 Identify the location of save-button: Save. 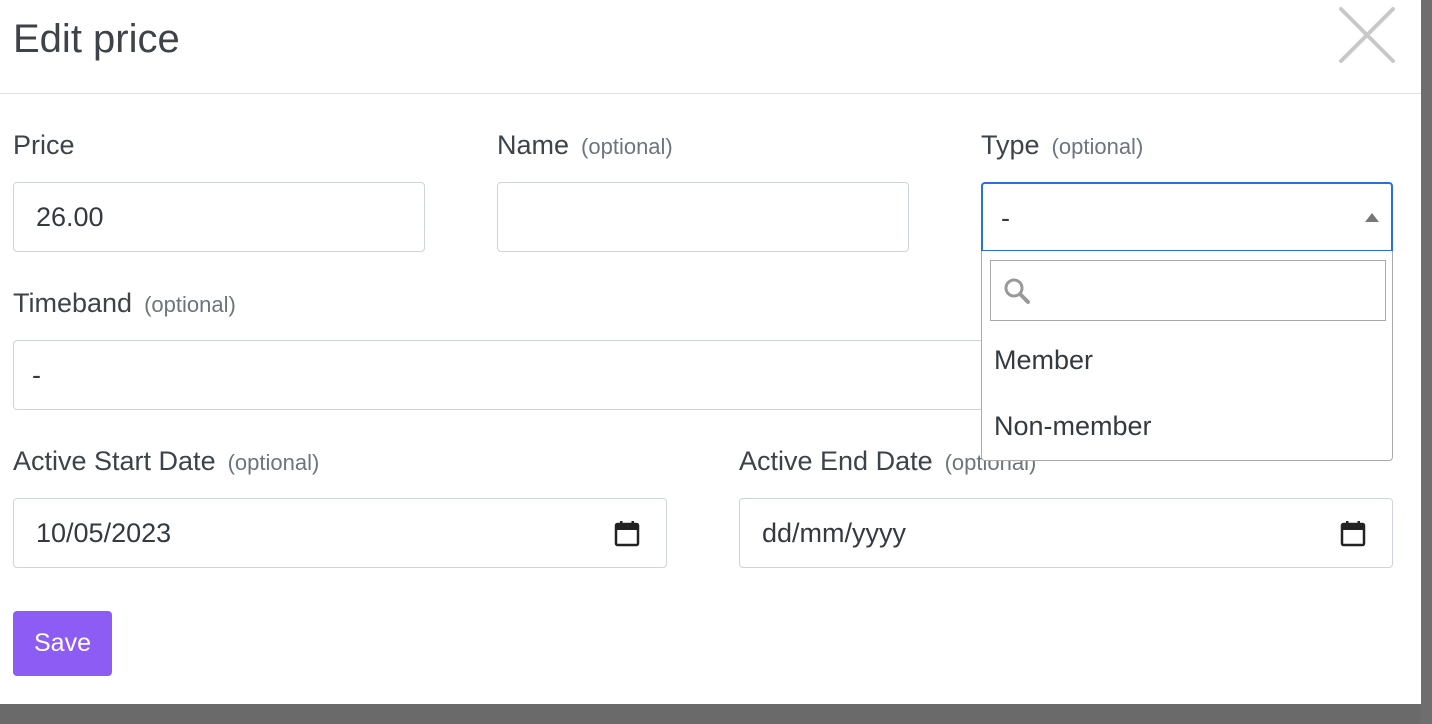
(62, 643).